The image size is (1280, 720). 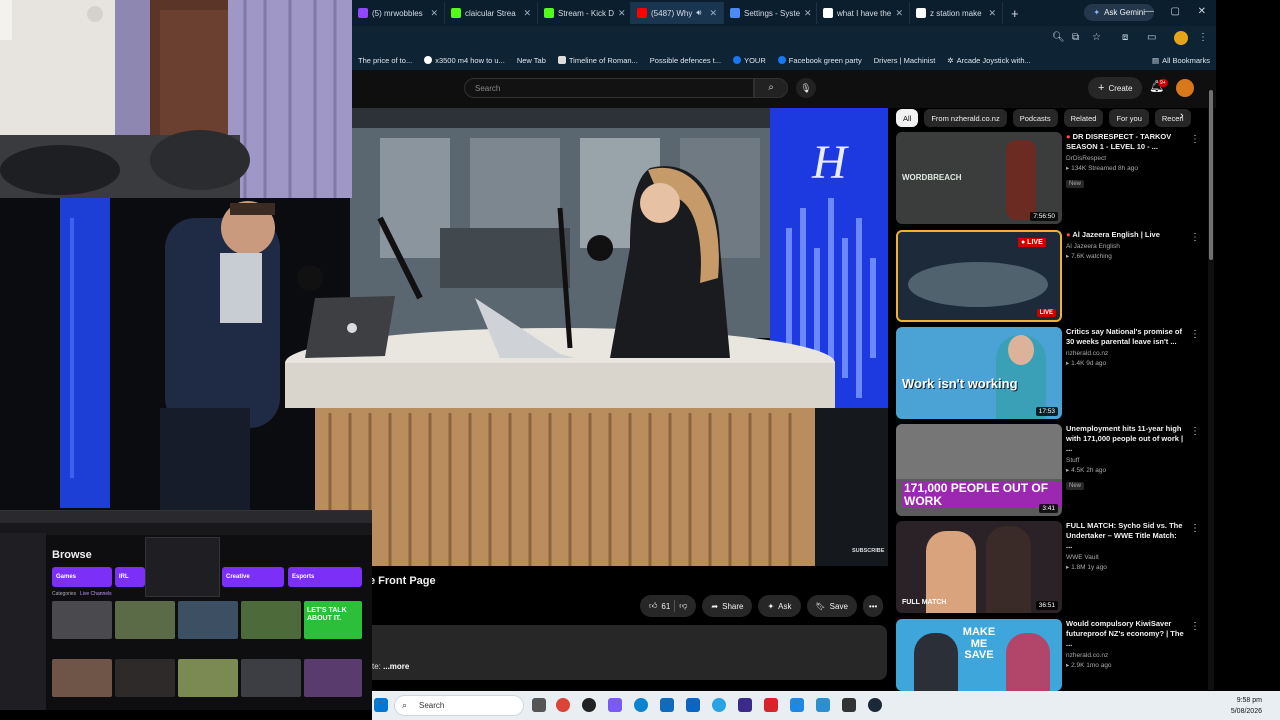 I want to click on video-thumbnail: ● LIVE LIVE, so click(x=979, y=276).